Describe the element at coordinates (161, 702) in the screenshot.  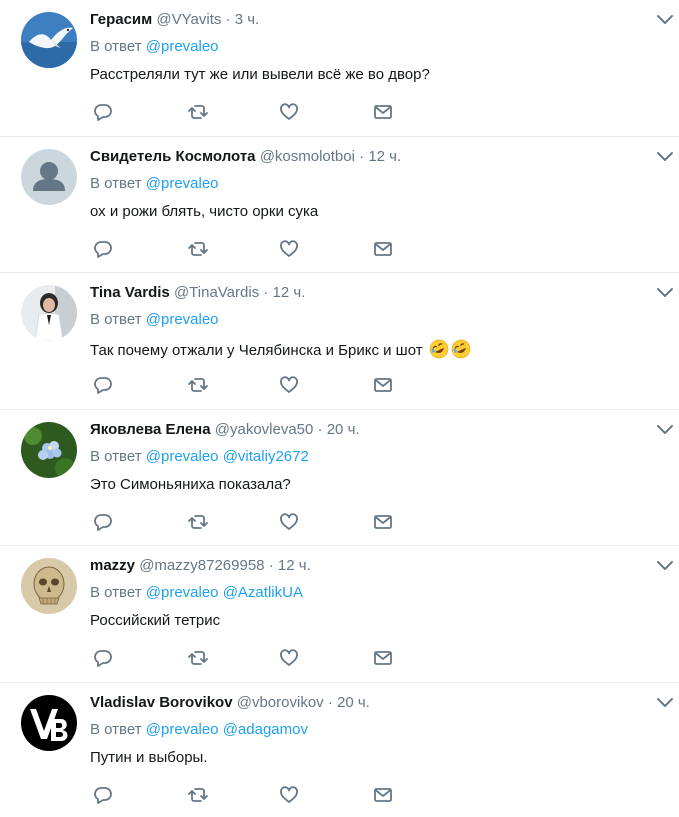
I see `author-name: Vladislav Borovikov` at that location.